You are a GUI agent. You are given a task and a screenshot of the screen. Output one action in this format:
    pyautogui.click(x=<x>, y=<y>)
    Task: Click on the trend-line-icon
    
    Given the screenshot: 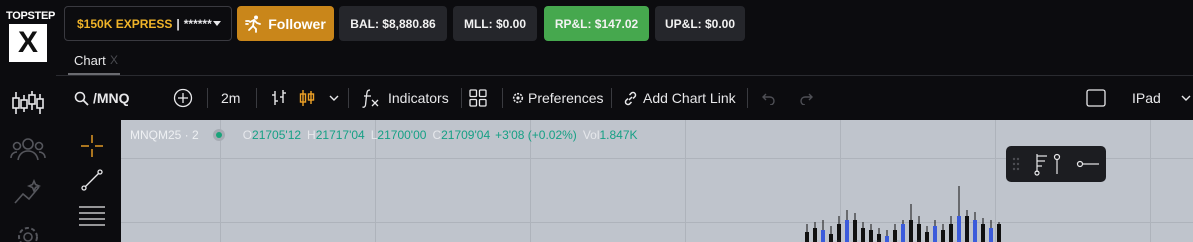 What is the action you would take?
    pyautogui.click(x=92, y=180)
    